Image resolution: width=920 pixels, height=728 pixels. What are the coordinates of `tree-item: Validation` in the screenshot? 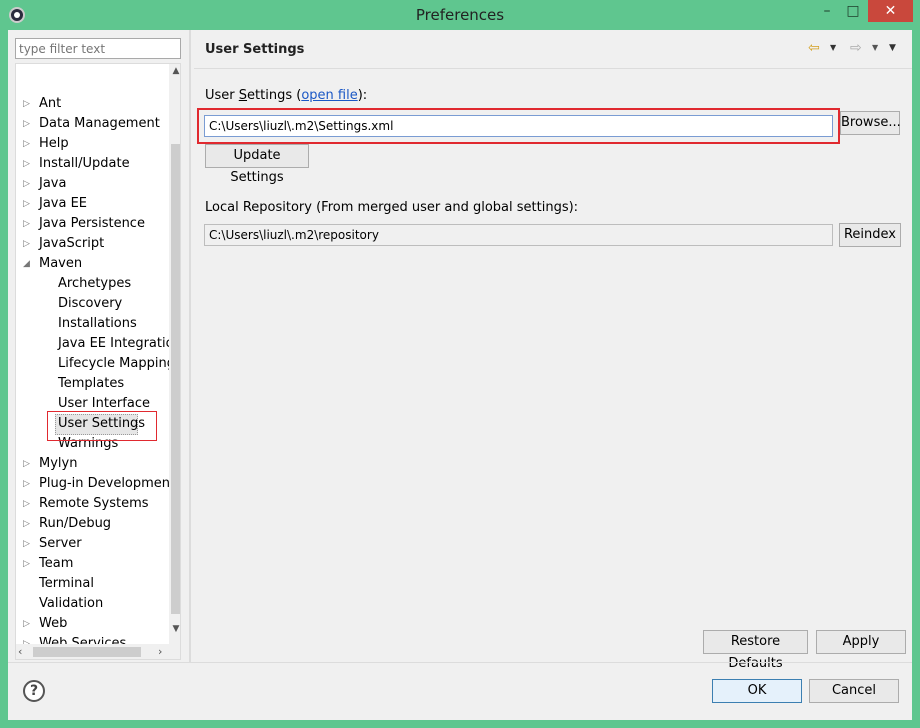 It's located at (71, 604).